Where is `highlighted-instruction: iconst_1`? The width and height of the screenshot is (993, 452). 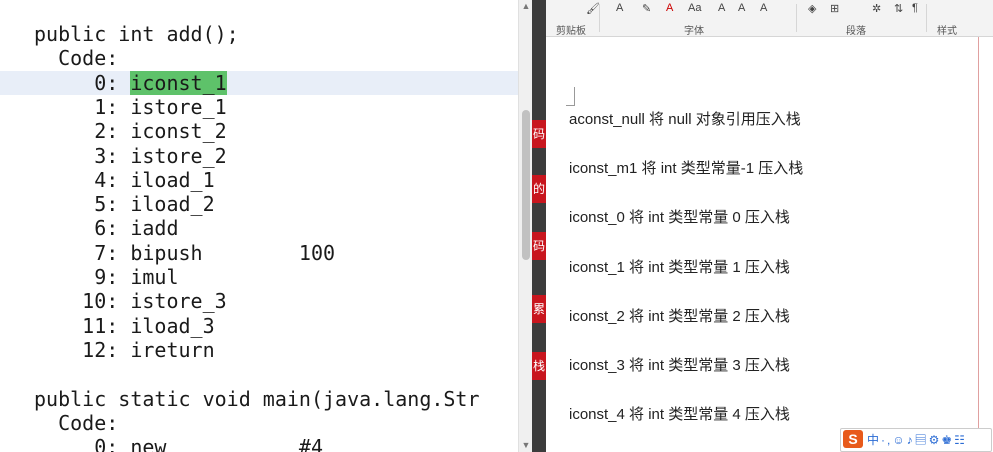
highlighted-instruction: iconst_1 is located at coordinates (178, 82).